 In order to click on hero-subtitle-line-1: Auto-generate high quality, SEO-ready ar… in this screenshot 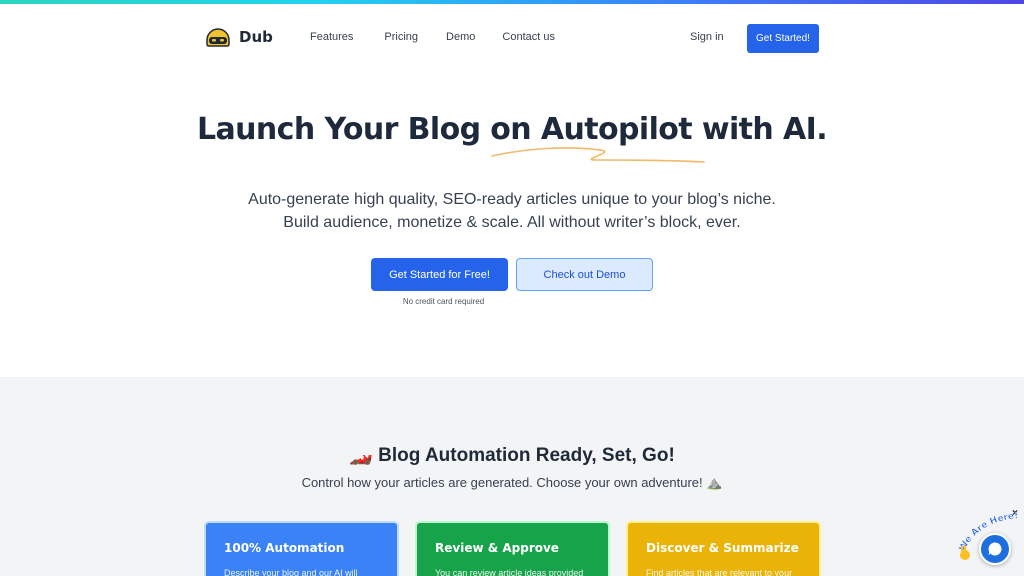, I will do `click(512, 199)`.